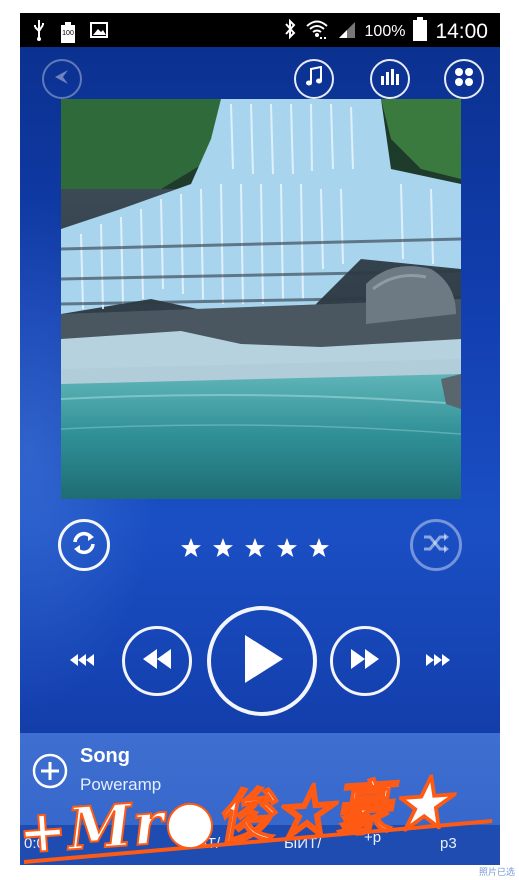  I want to click on clock: 14:00, so click(461, 31).